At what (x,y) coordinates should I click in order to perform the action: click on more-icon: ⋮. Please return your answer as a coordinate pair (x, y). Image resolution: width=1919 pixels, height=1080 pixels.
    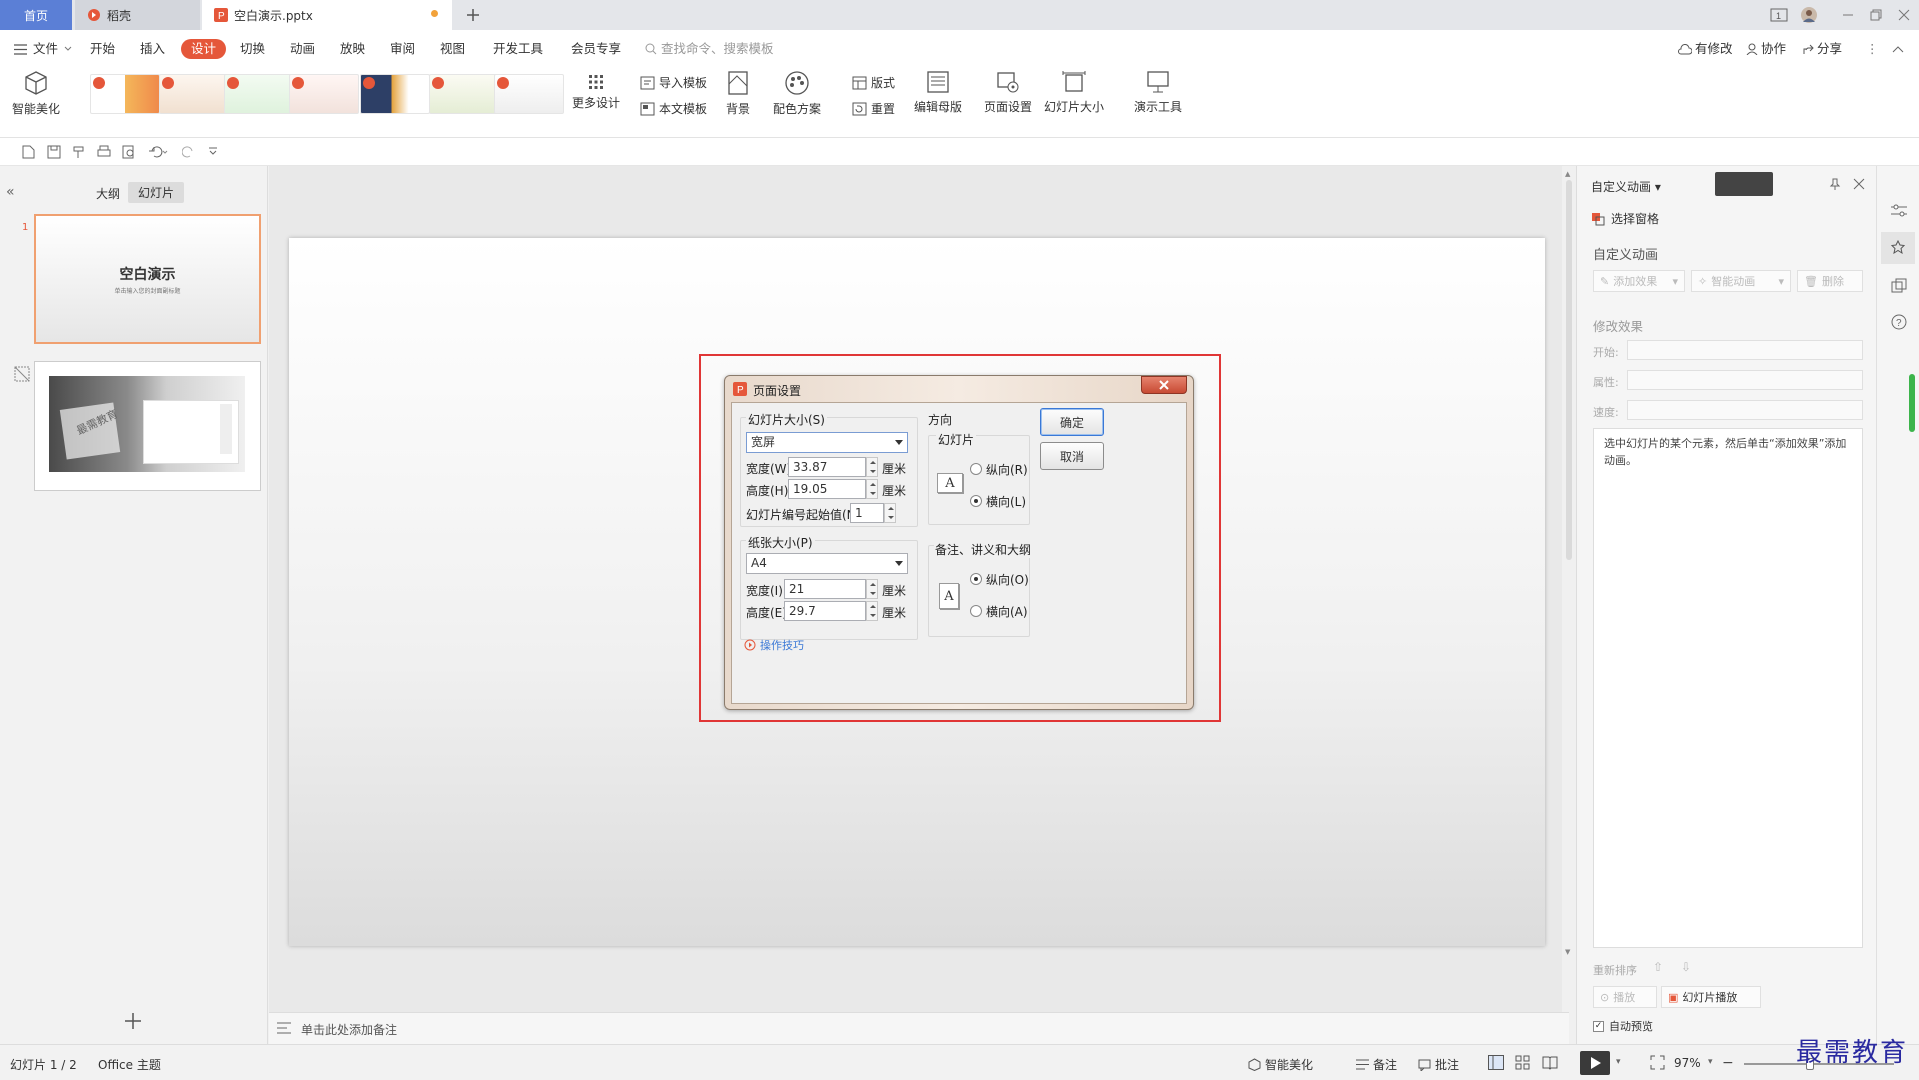
    Looking at the image, I should click on (1872, 49).